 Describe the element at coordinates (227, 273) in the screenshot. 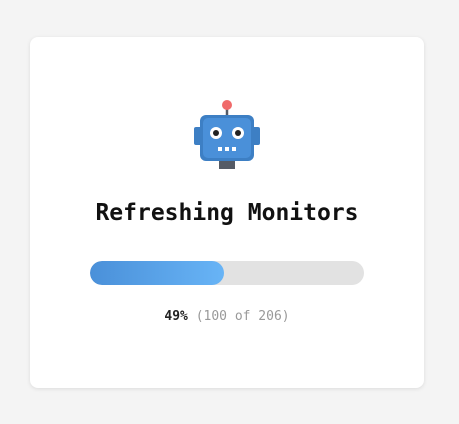

I see `progress-bar` at that location.